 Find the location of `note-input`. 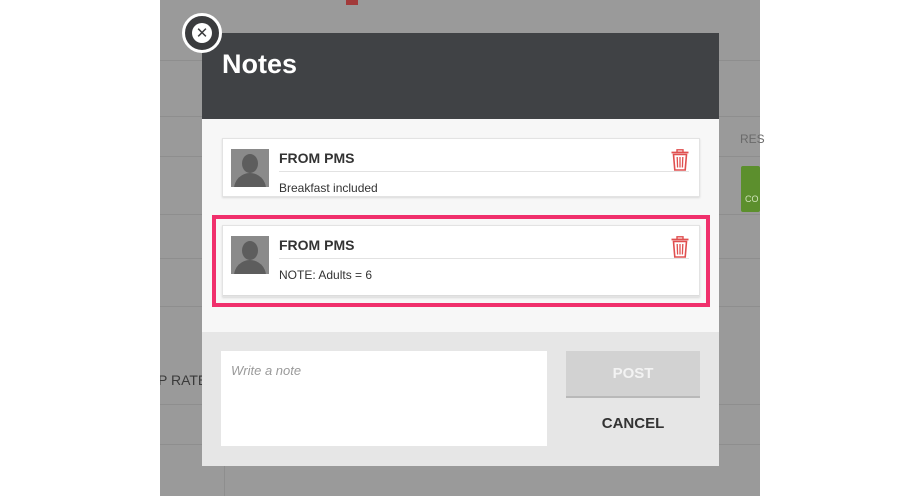

note-input is located at coordinates (384, 398).